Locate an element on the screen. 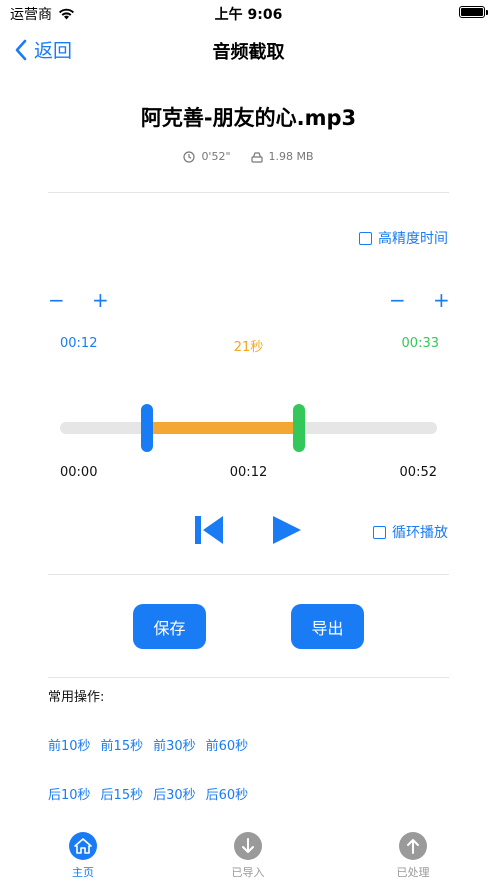 The image size is (497, 883). quick-op-front-60: 前60秒 is located at coordinates (227, 744).